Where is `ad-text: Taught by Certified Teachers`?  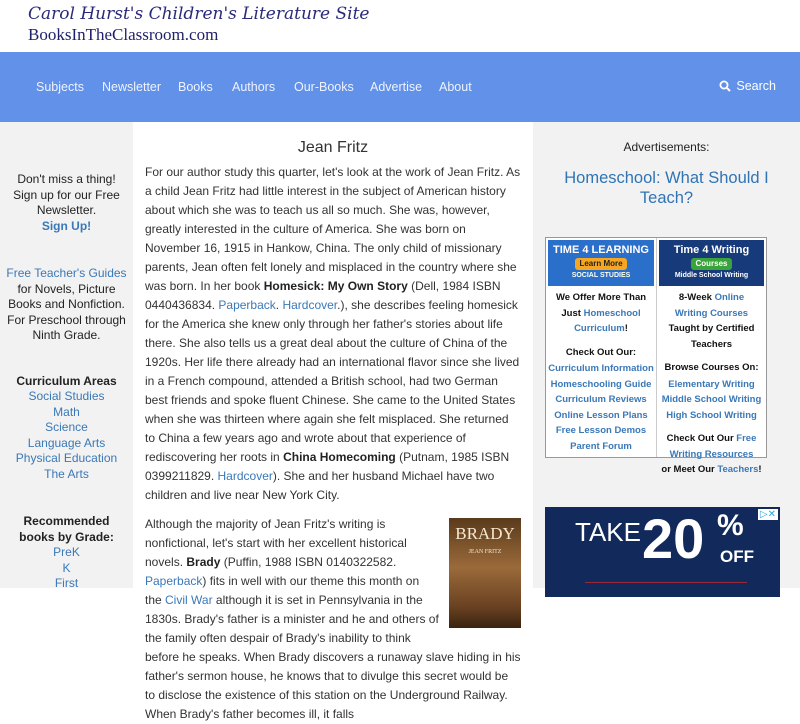
ad-text: Taught by Certified Teachers is located at coordinates (711, 336).